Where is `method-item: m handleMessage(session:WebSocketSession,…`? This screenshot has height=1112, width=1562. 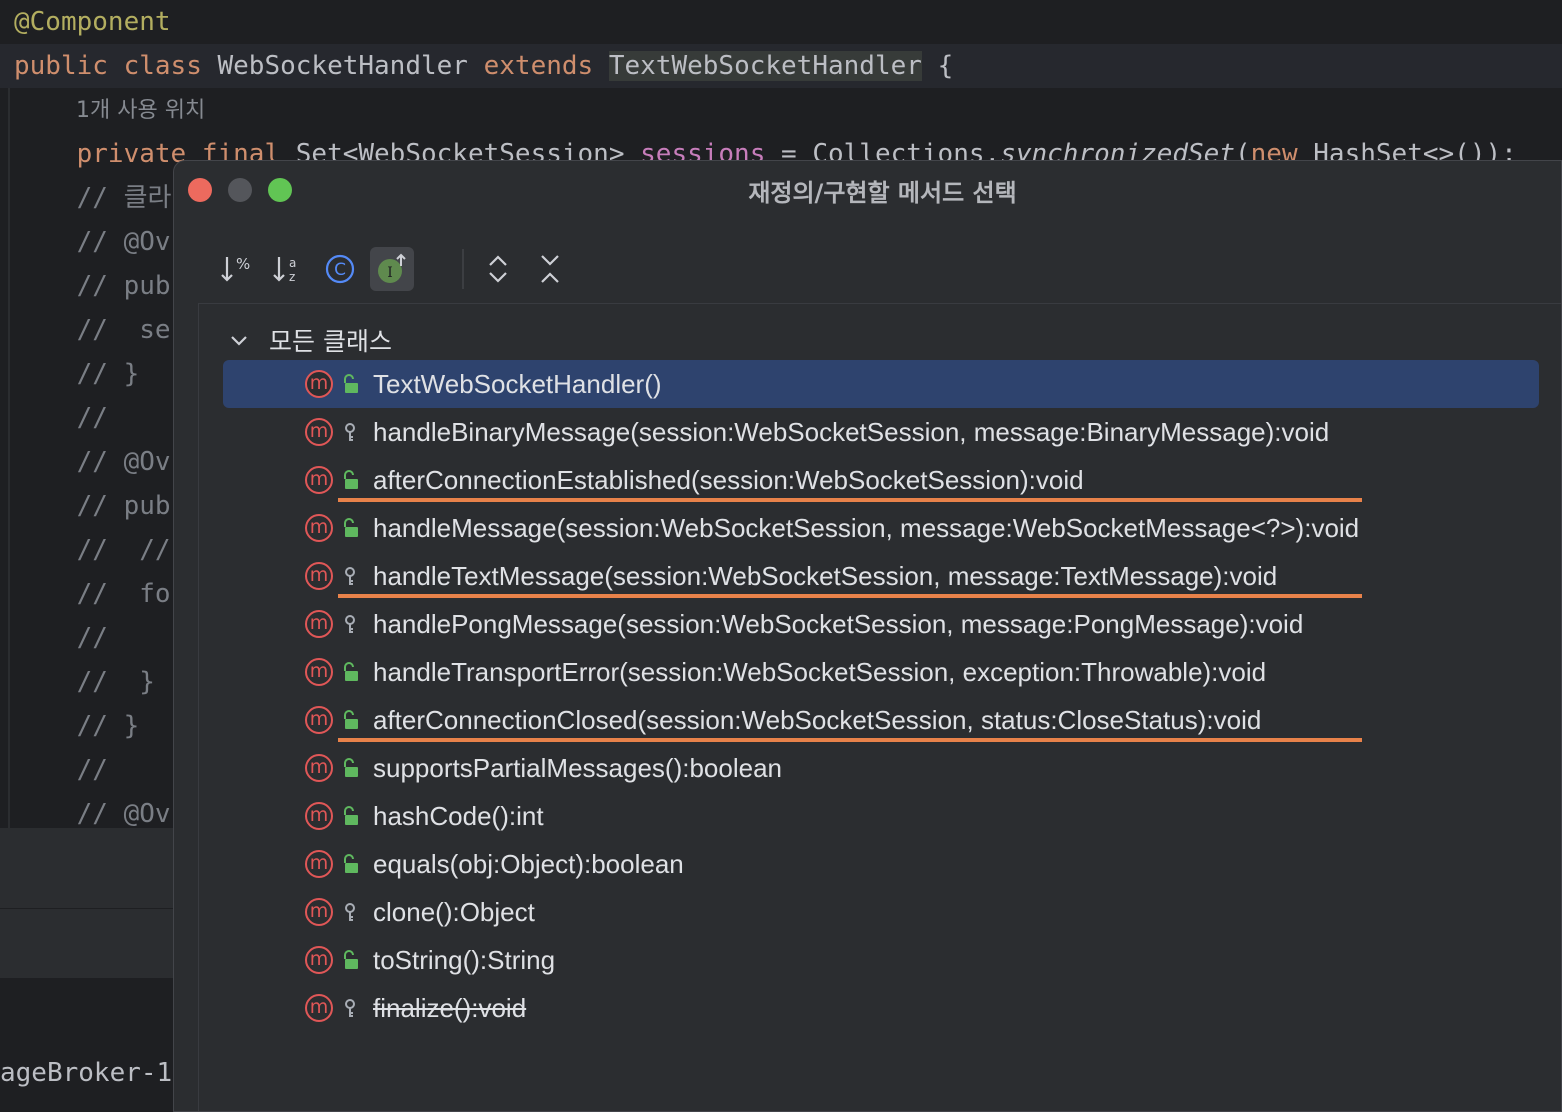 method-item: m handleMessage(session:WebSocketSession,… is located at coordinates (881, 528).